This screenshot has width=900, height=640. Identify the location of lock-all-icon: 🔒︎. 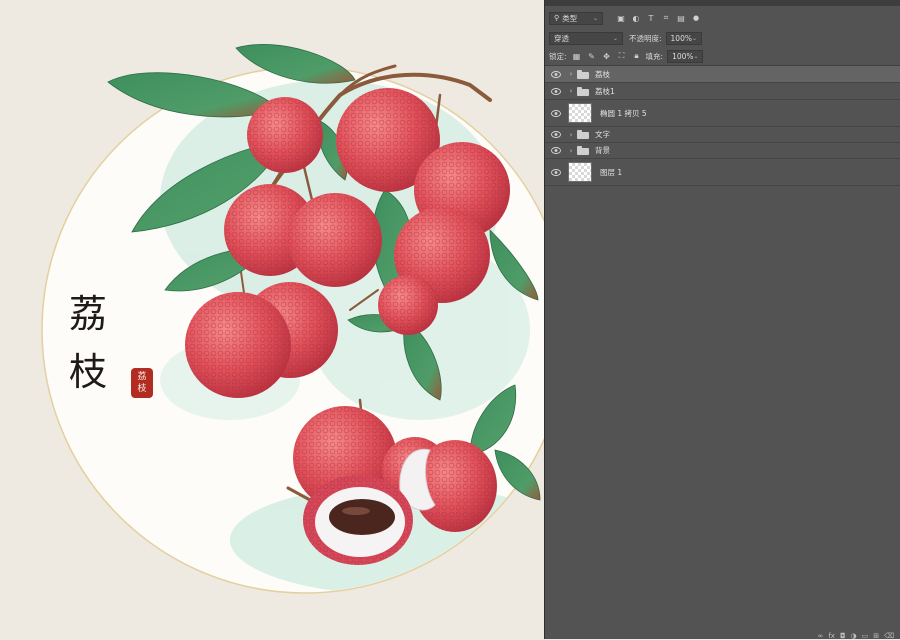
(637, 56).